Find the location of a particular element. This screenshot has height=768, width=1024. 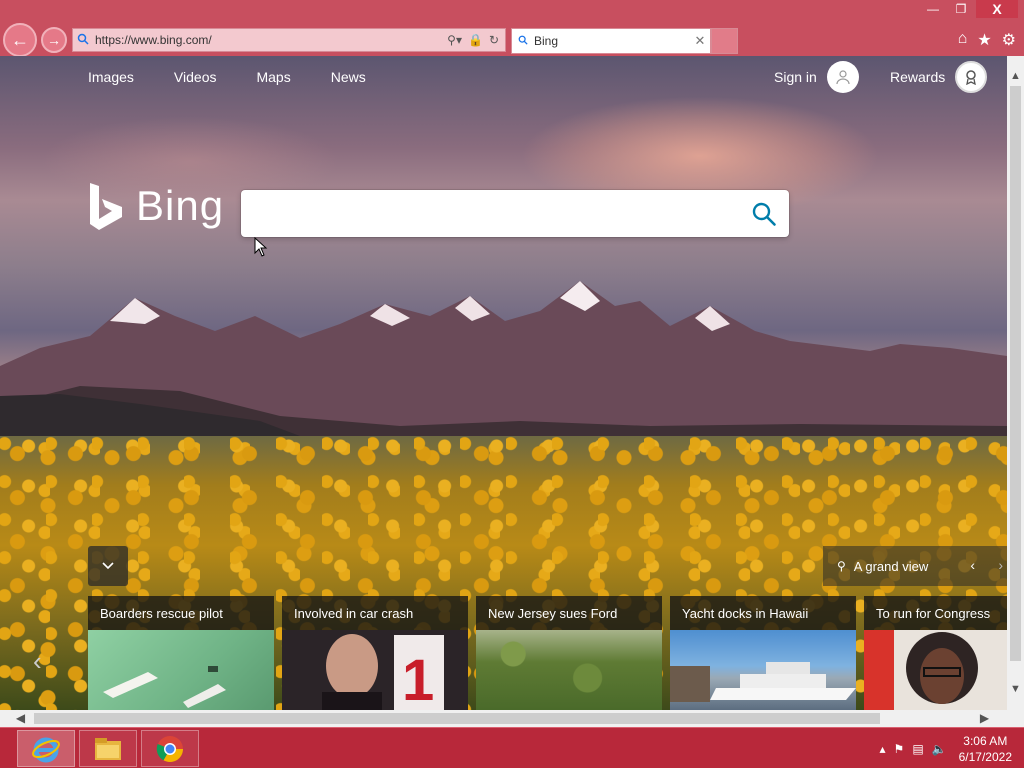

minimize-button: — is located at coordinates (933, 9).